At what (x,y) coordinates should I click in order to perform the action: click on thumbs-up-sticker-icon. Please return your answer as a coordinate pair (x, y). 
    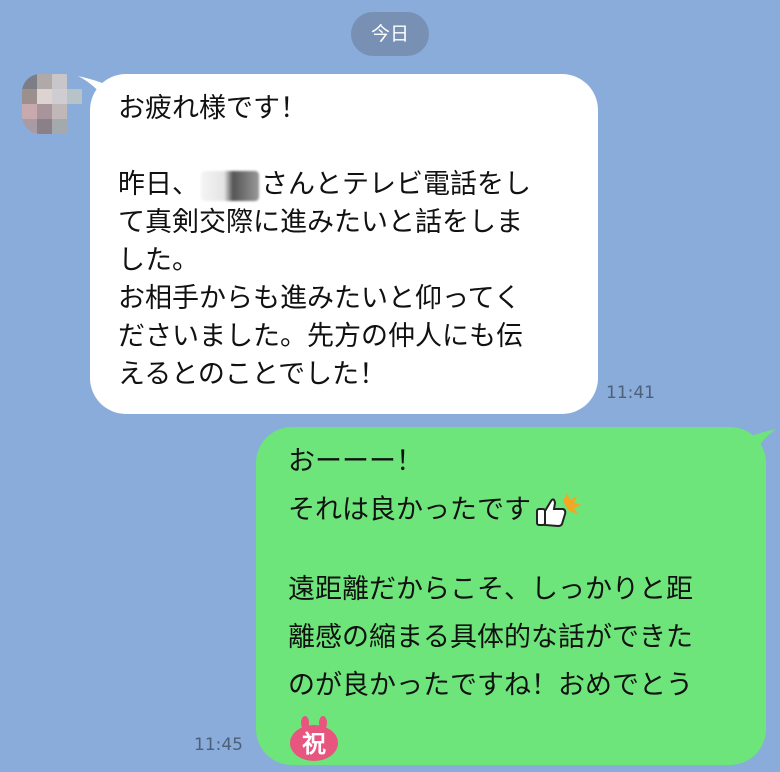
    Looking at the image, I should click on (559, 510).